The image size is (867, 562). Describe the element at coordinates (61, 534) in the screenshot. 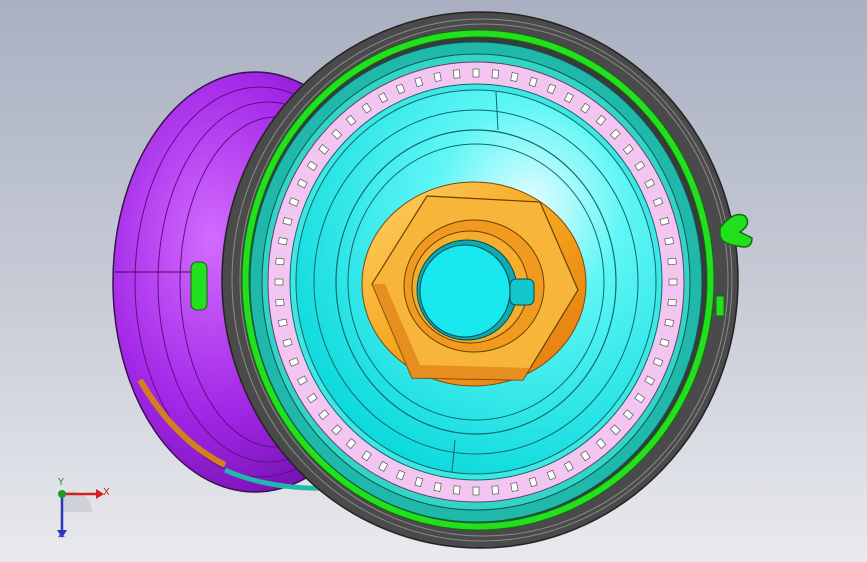

I see `z-axis-label: Z` at that location.